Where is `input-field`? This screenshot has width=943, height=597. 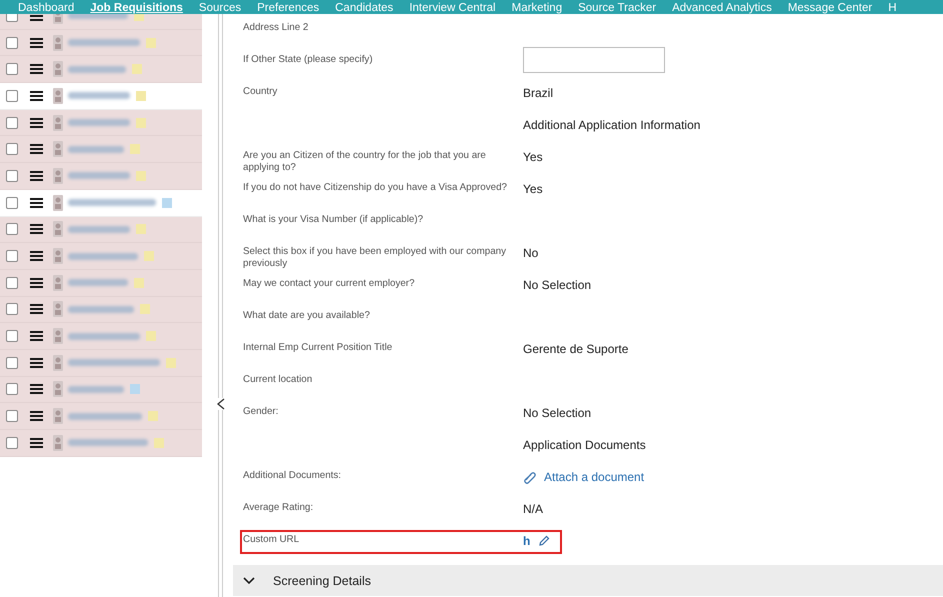
input-field is located at coordinates (594, 60).